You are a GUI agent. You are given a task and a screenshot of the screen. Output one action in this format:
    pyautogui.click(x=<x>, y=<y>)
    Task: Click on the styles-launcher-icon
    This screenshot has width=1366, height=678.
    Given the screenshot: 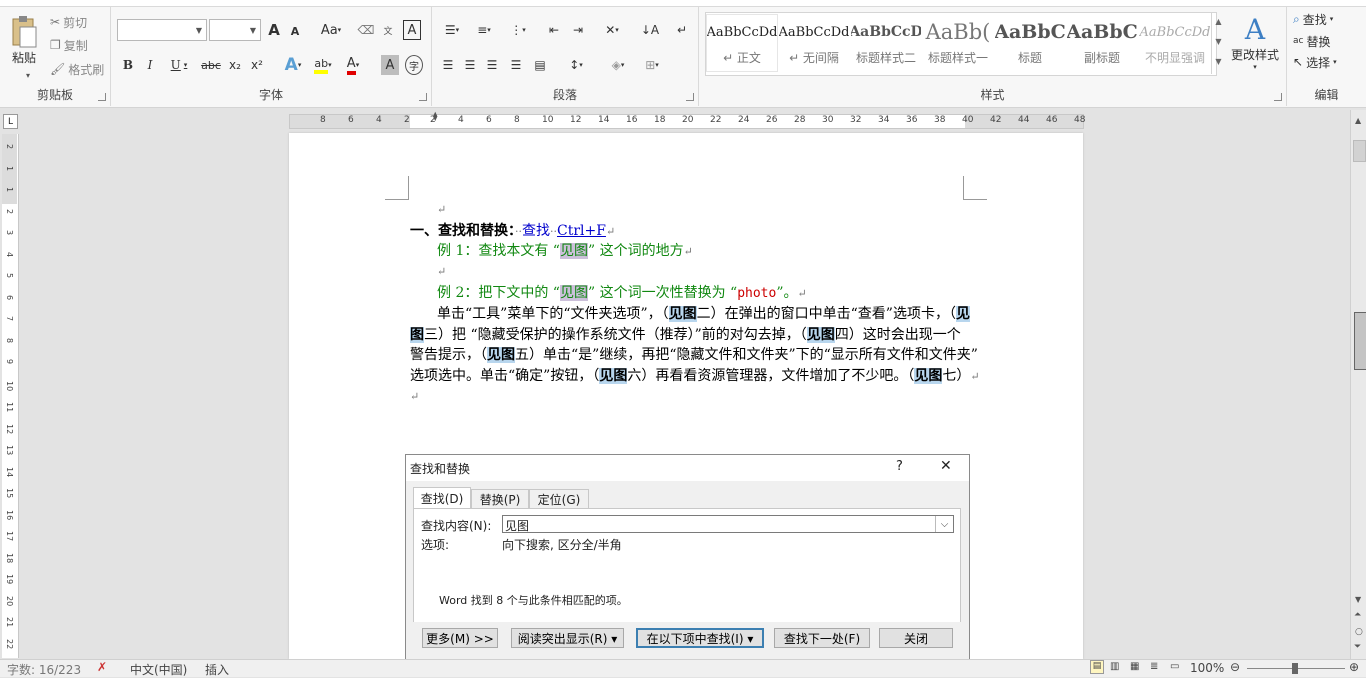 What is the action you would take?
    pyautogui.click(x=1278, y=97)
    